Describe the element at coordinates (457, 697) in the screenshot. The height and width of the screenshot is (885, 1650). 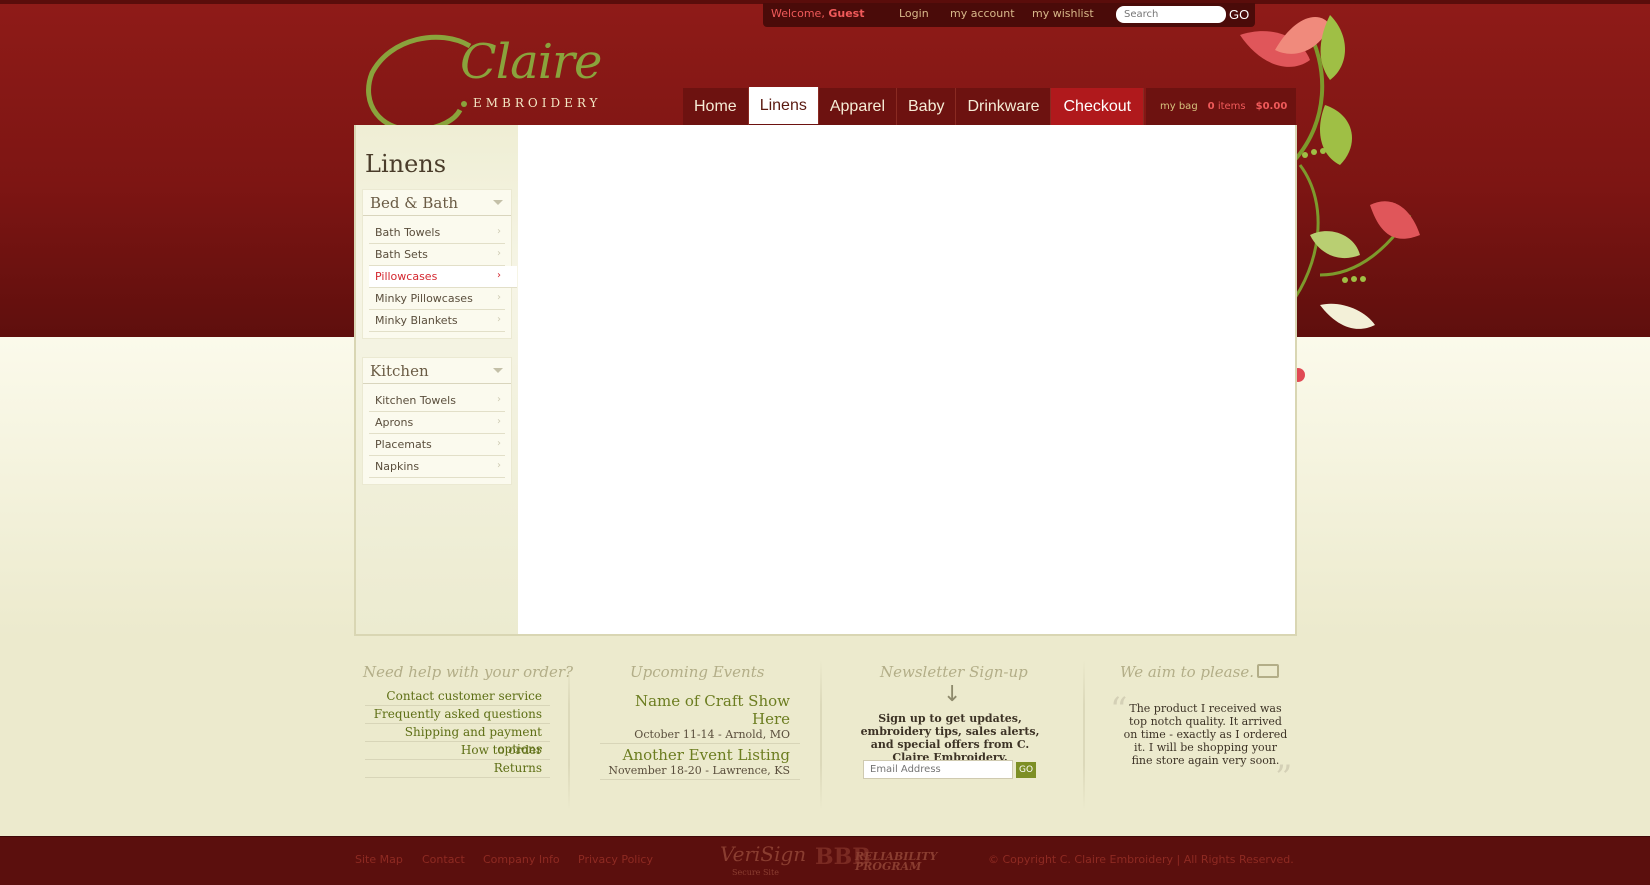
I see `contact-service-link: Contact customer service` at that location.